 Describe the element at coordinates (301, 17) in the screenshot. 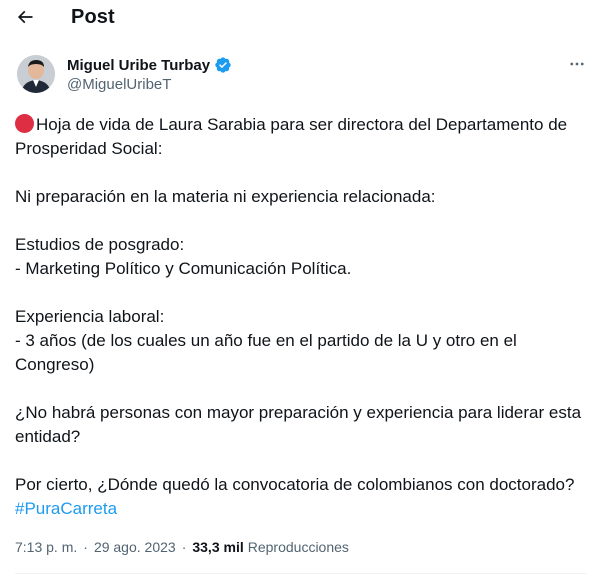

I see `post-header: Post` at that location.